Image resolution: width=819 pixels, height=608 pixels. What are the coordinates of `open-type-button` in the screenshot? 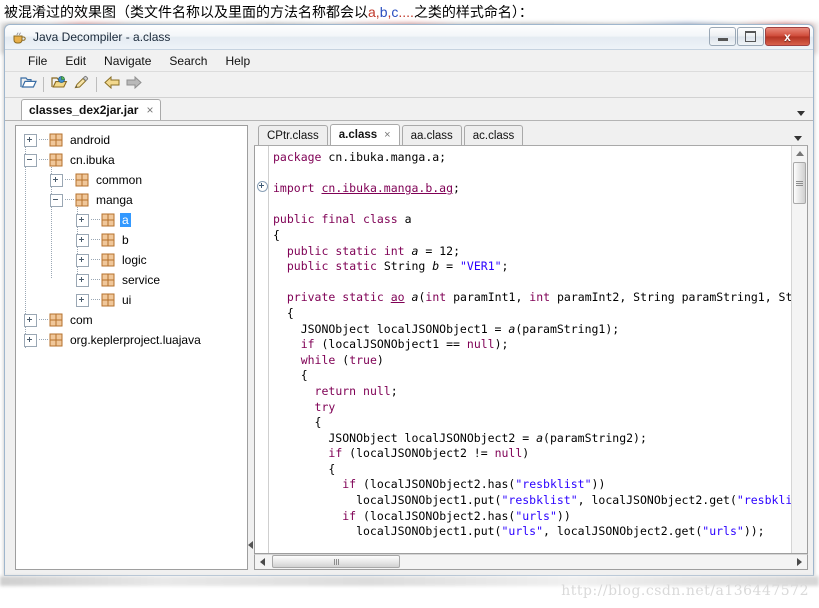 It's located at (59, 85).